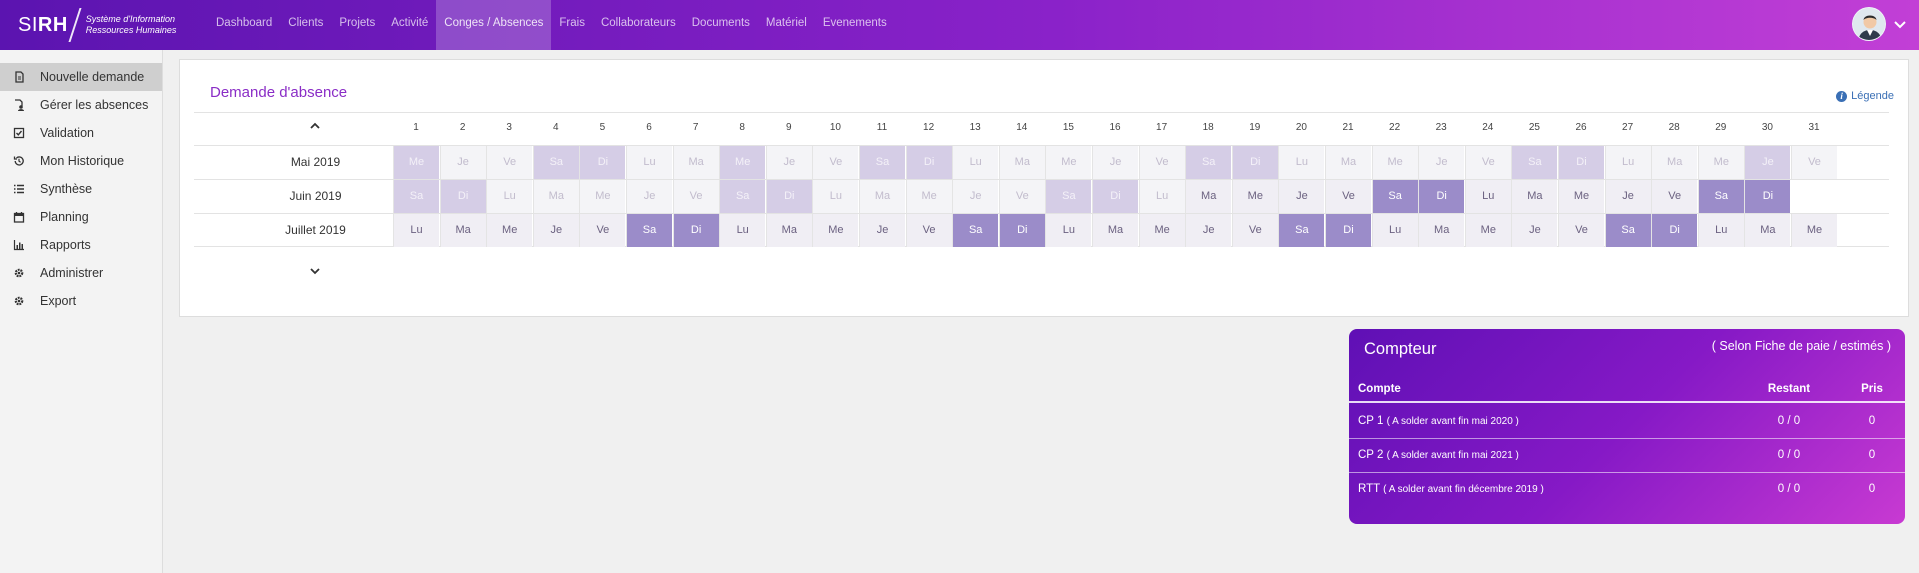  What do you see at coordinates (1438, 455) in the screenshot?
I see `counter-account: CP 2 ( A solder avant fin mai 2021 )` at bounding box center [1438, 455].